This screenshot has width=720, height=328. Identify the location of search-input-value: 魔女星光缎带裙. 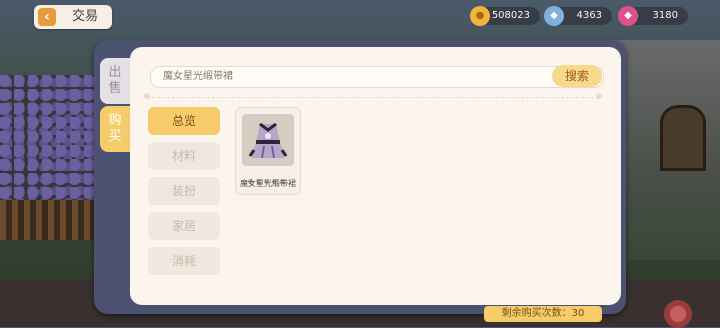
(198, 76).